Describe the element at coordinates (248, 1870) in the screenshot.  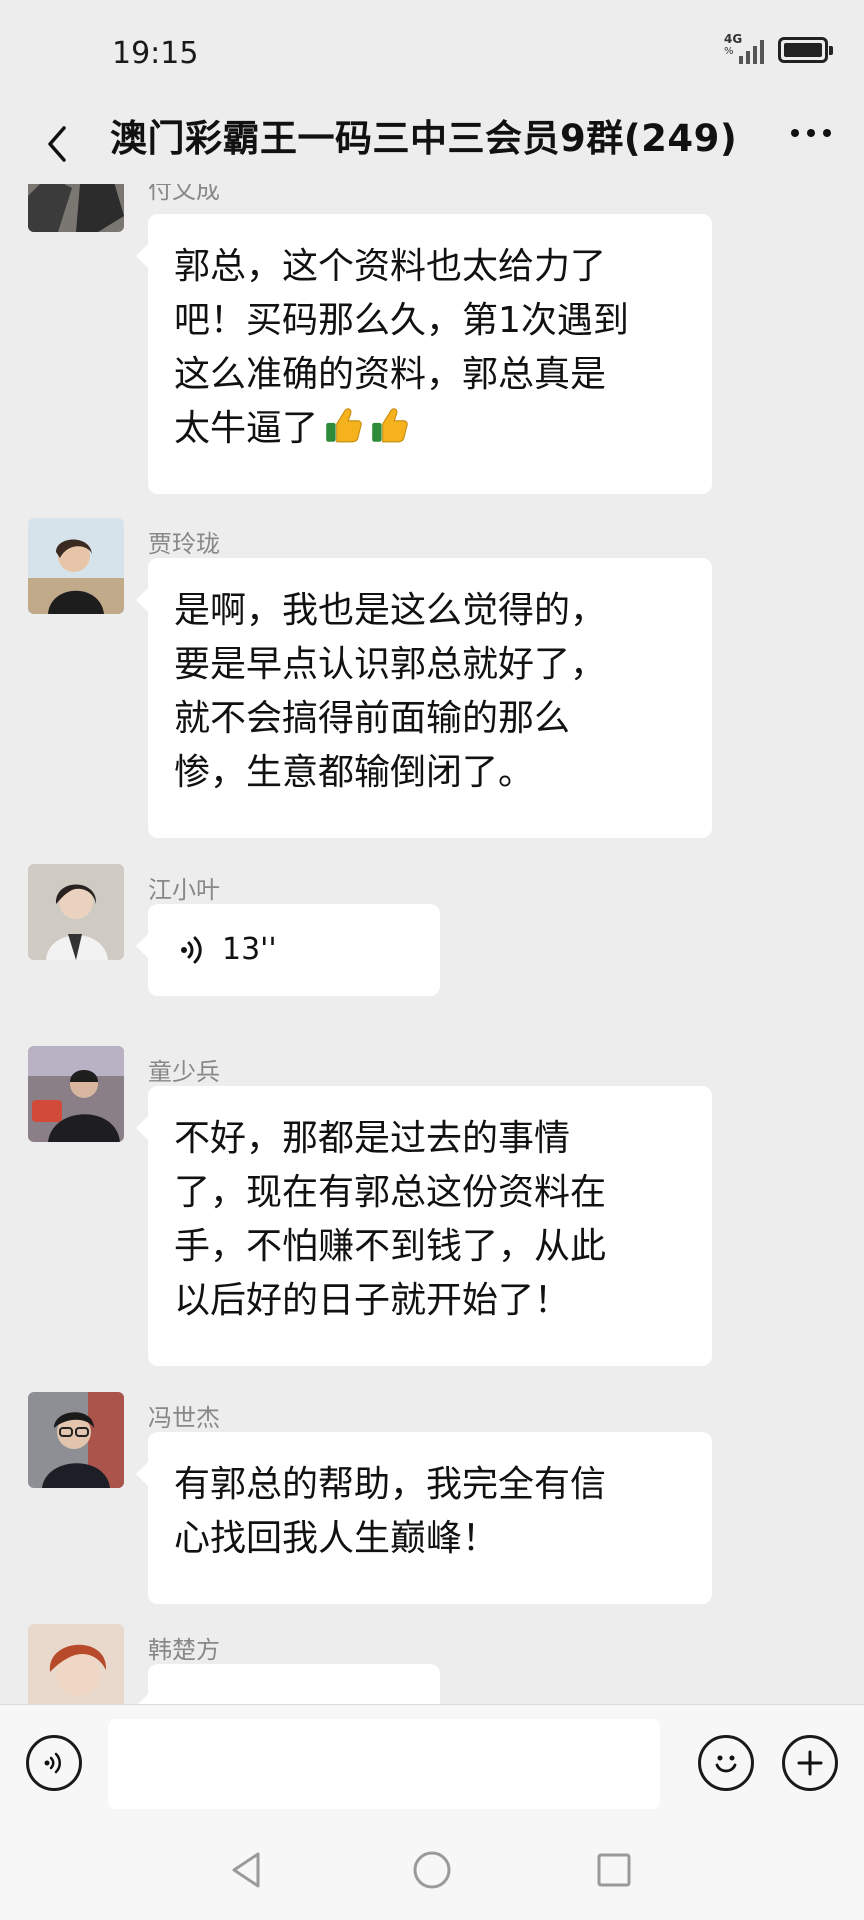
I see `nav-back-icon` at that location.